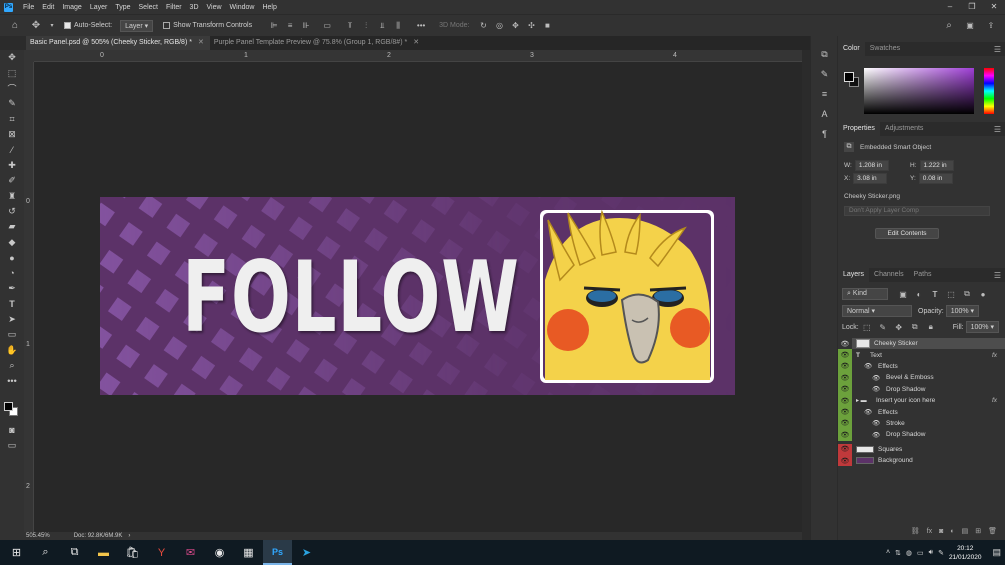 This screenshot has width=1005, height=565. What do you see at coordinates (950, 7) in the screenshot?
I see `minimize-button: –` at bounding box center [950, 7].